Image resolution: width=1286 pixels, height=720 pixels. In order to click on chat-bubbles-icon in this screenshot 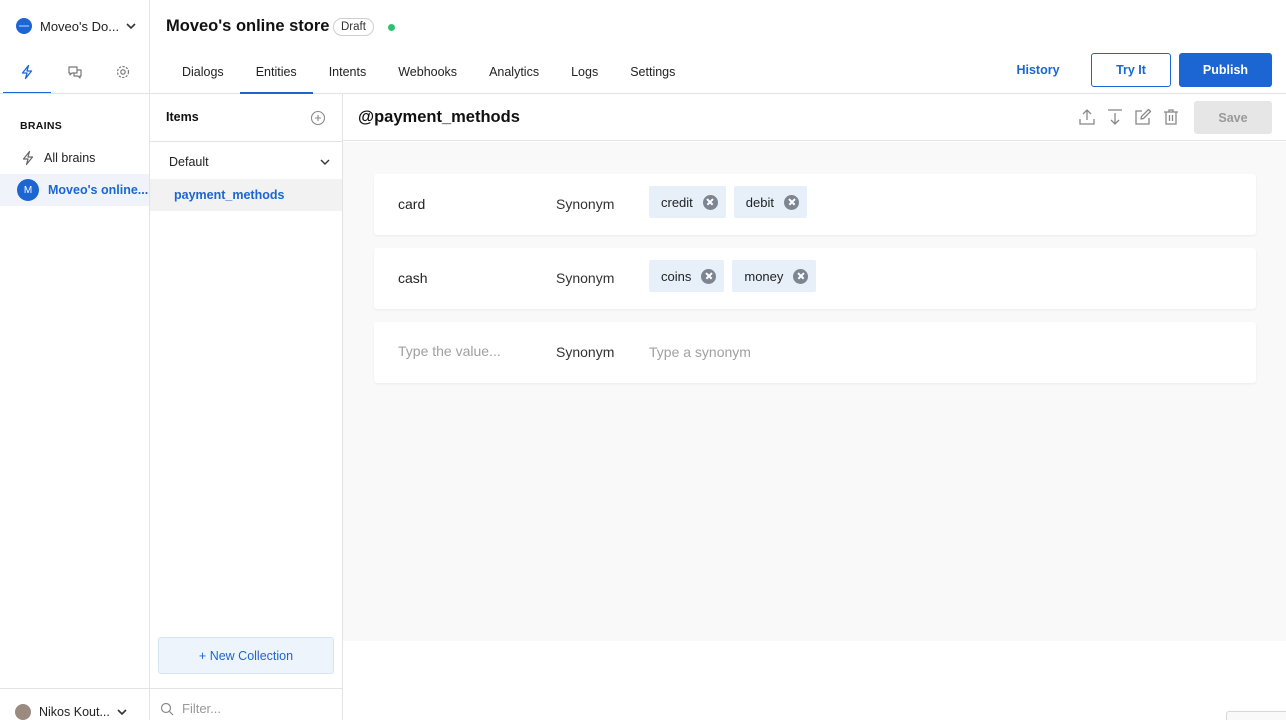, I will do `click(75, 72)`.